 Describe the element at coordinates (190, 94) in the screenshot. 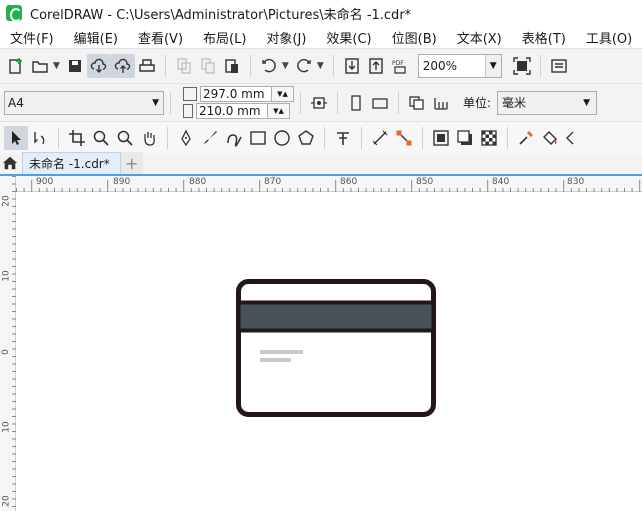

I see `page-width-icon` at that location.